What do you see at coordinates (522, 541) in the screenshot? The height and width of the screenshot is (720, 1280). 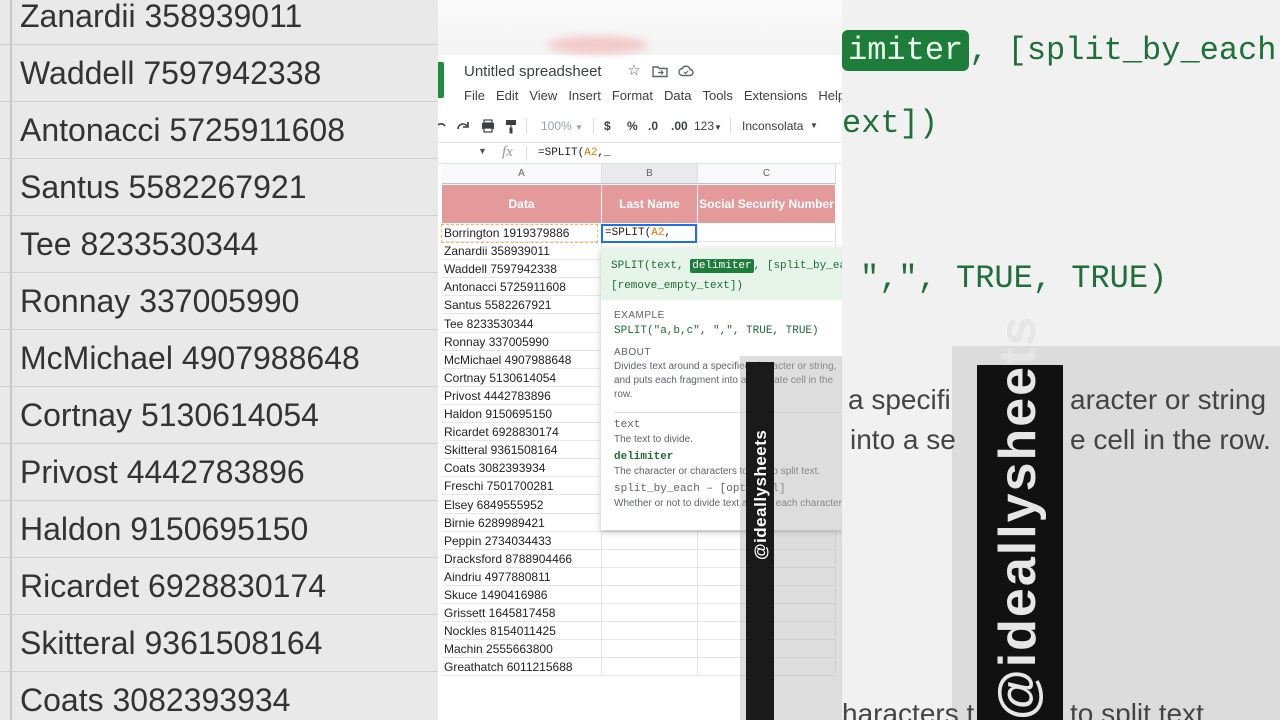 I see `cell-data: Peppin 2734034433` at bounding box center [522, 541].